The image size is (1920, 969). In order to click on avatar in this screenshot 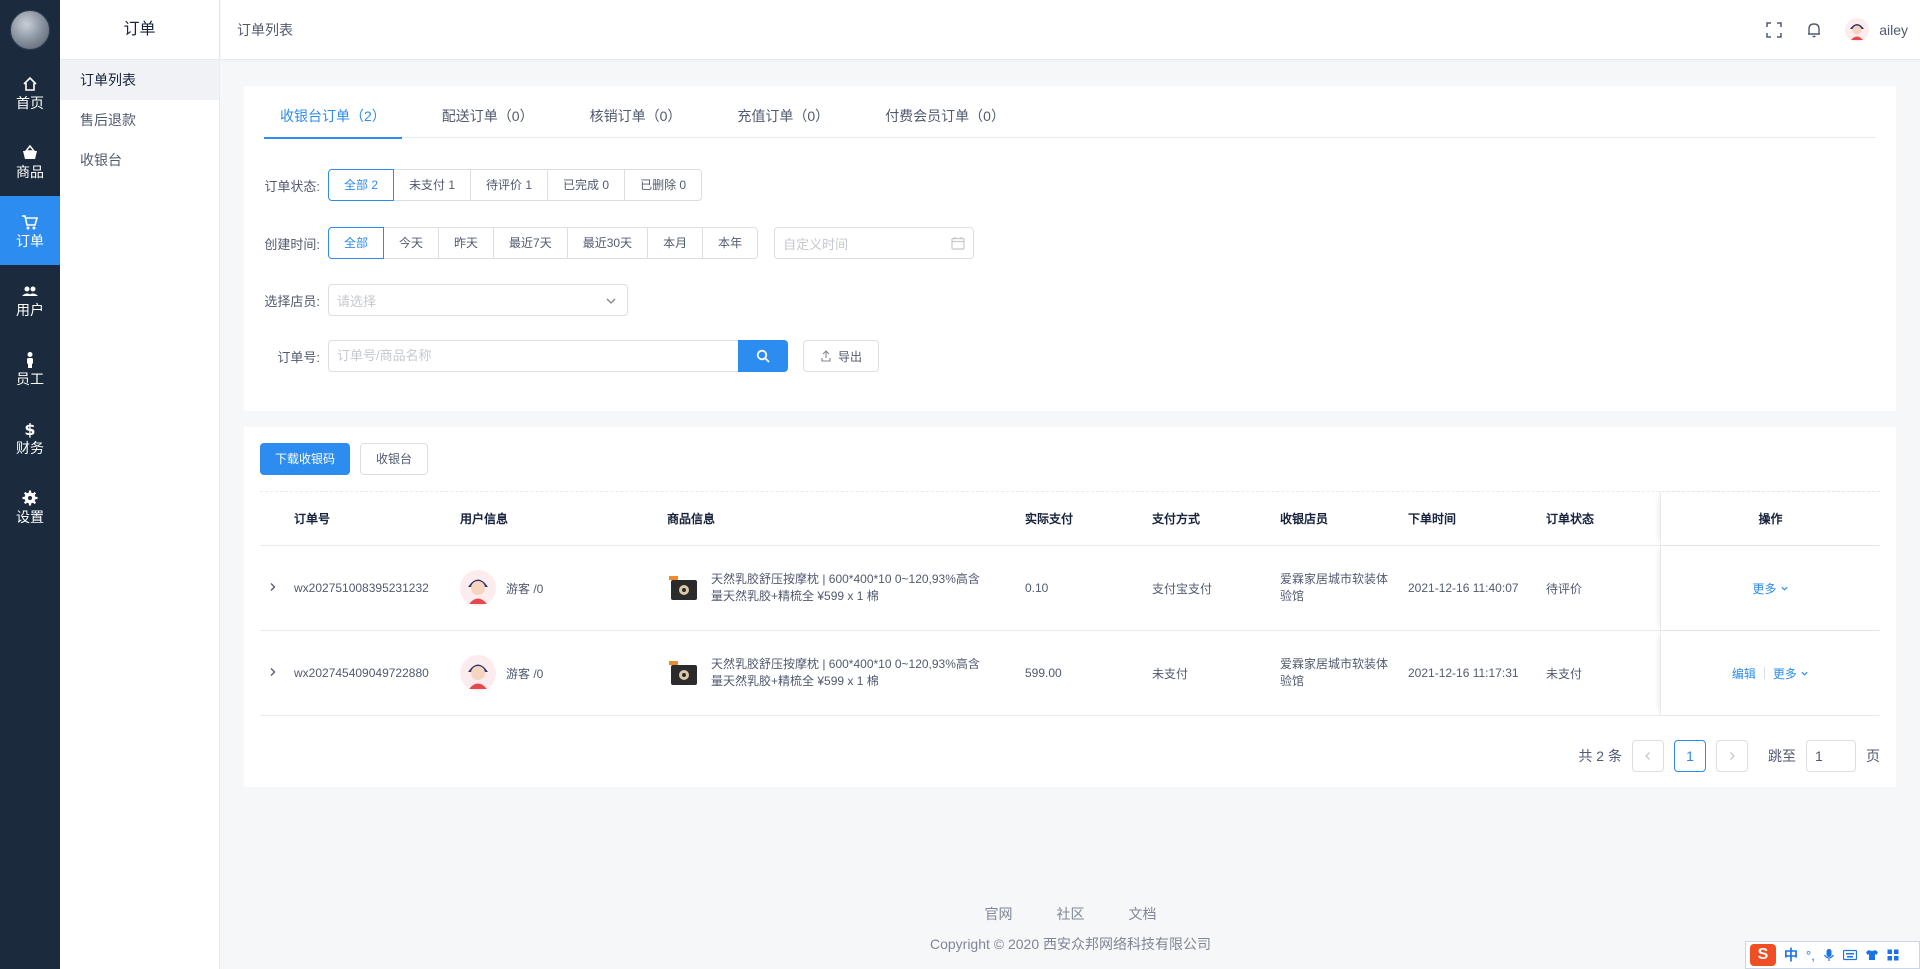, I will do `click(478, 673)`.